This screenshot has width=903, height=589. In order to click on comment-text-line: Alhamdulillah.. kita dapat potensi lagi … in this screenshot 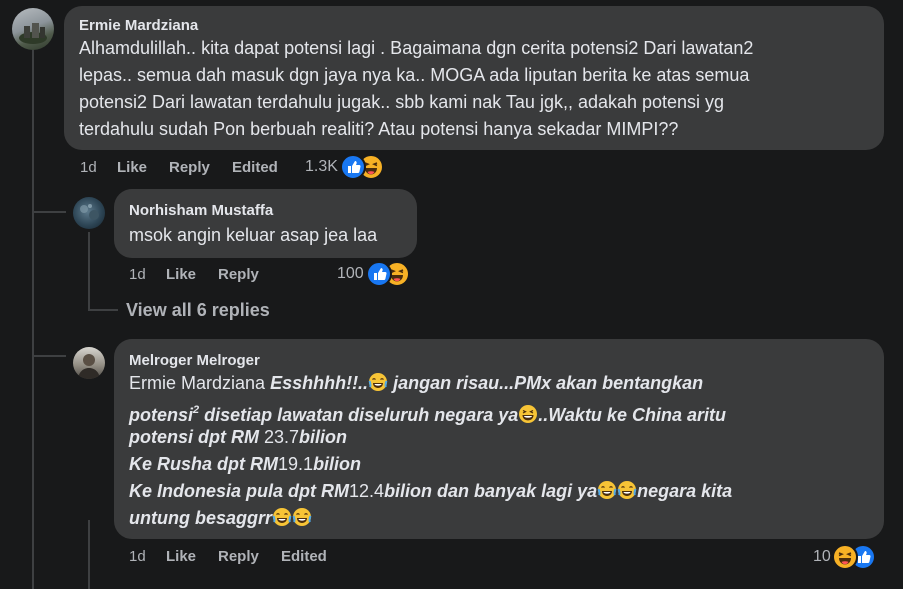, I will do `click(416, 48)`.